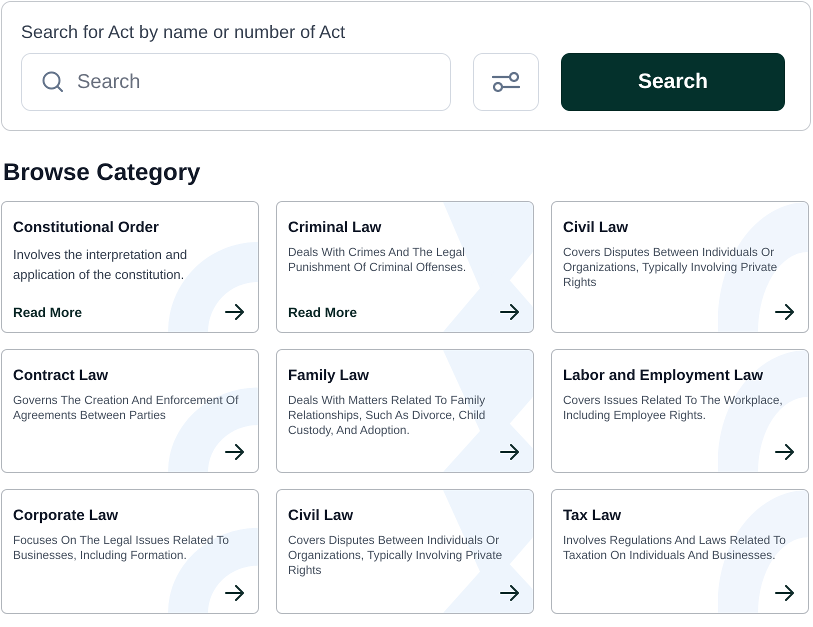 The width and height of the screenshot is (813, 627). I want to click on category-description: Involves the interpretation and application of the constitution., so click(100, 265).